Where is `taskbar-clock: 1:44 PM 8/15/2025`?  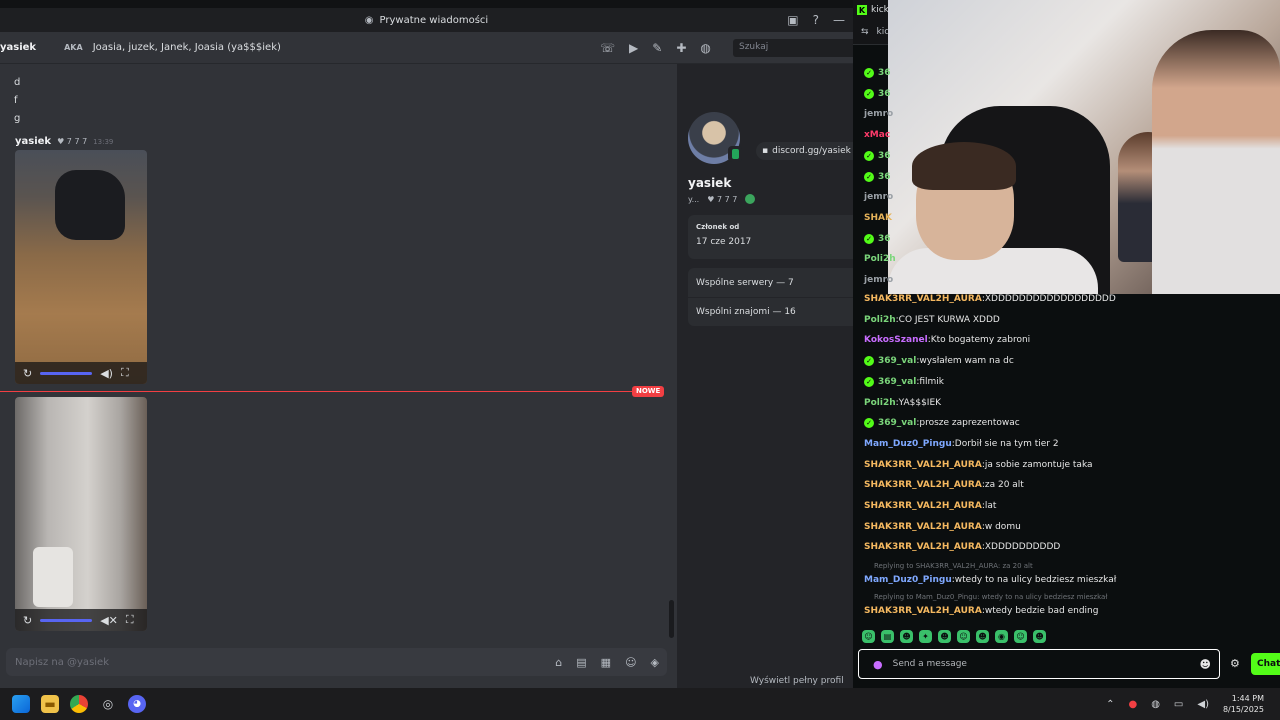
taskbar-clock: 1:44 PM 8/15/2025 is located at coordinates (1243, 704).